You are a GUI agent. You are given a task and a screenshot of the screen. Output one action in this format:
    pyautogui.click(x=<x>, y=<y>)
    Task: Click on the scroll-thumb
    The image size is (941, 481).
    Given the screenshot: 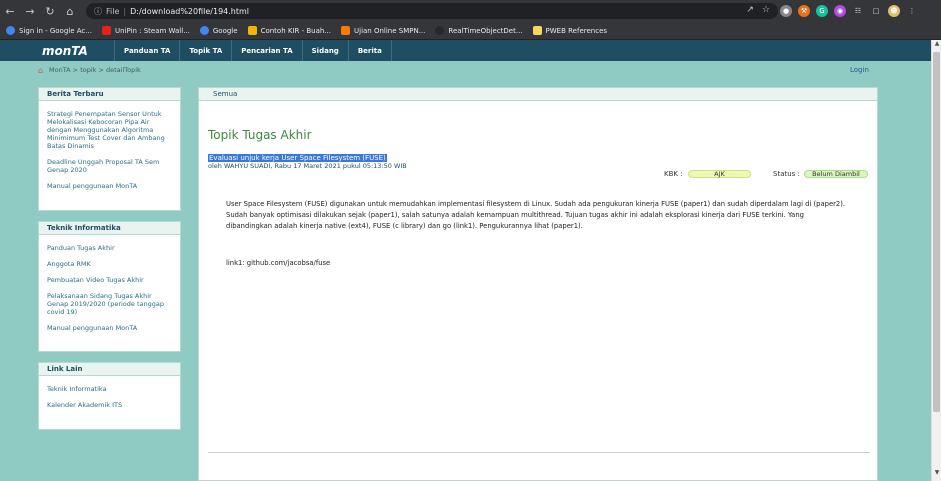 What is the action you would take?
    pyautogui.click(x=936, y=232)
    